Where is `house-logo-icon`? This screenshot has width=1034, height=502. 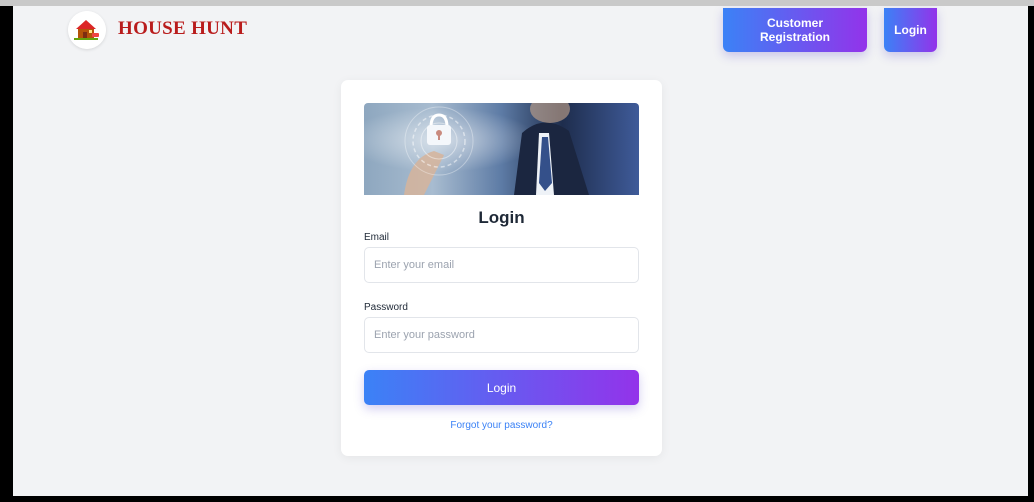 house-logo-icon is located at coordinates (87, 30).